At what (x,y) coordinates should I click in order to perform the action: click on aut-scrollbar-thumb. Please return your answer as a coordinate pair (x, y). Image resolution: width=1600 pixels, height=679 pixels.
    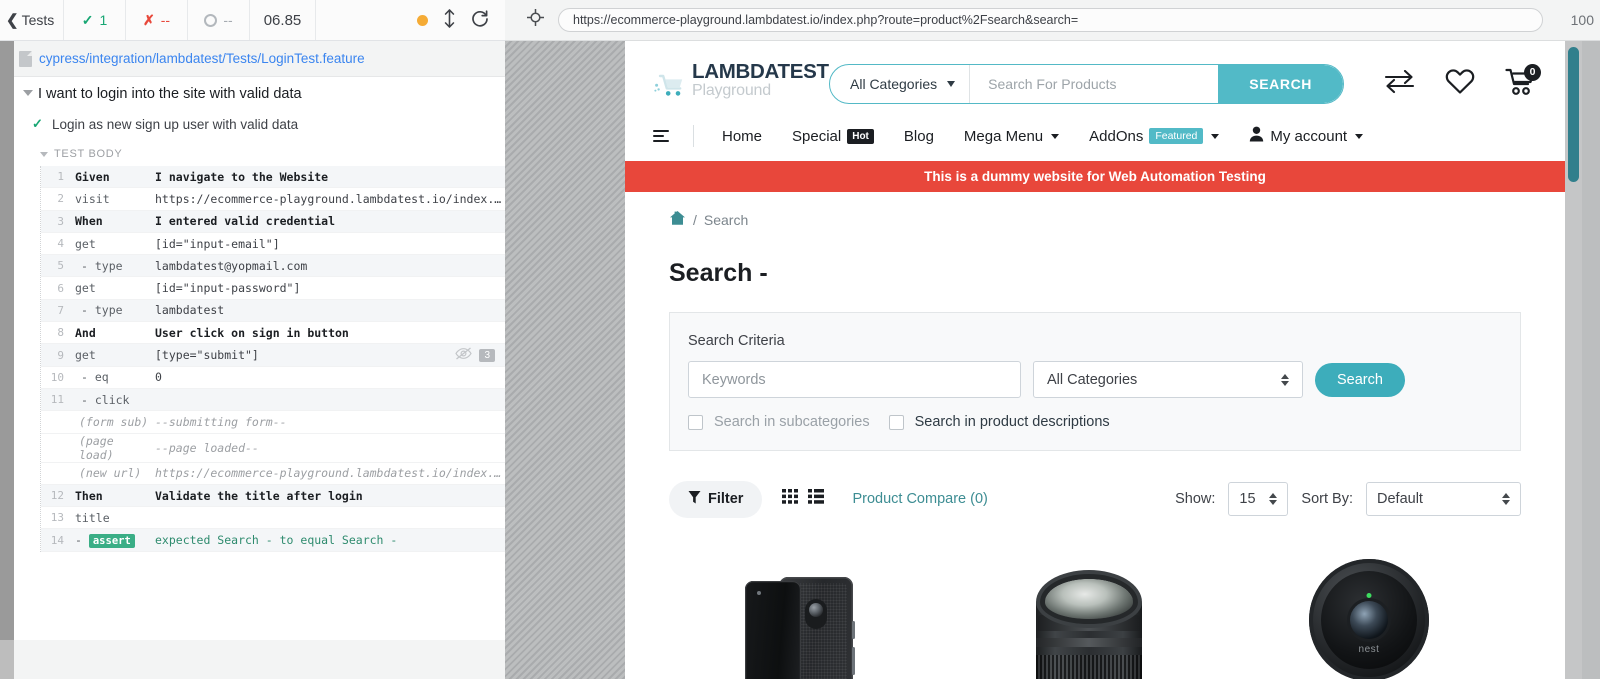
    Looking at the image, I should click on (1573, 114).